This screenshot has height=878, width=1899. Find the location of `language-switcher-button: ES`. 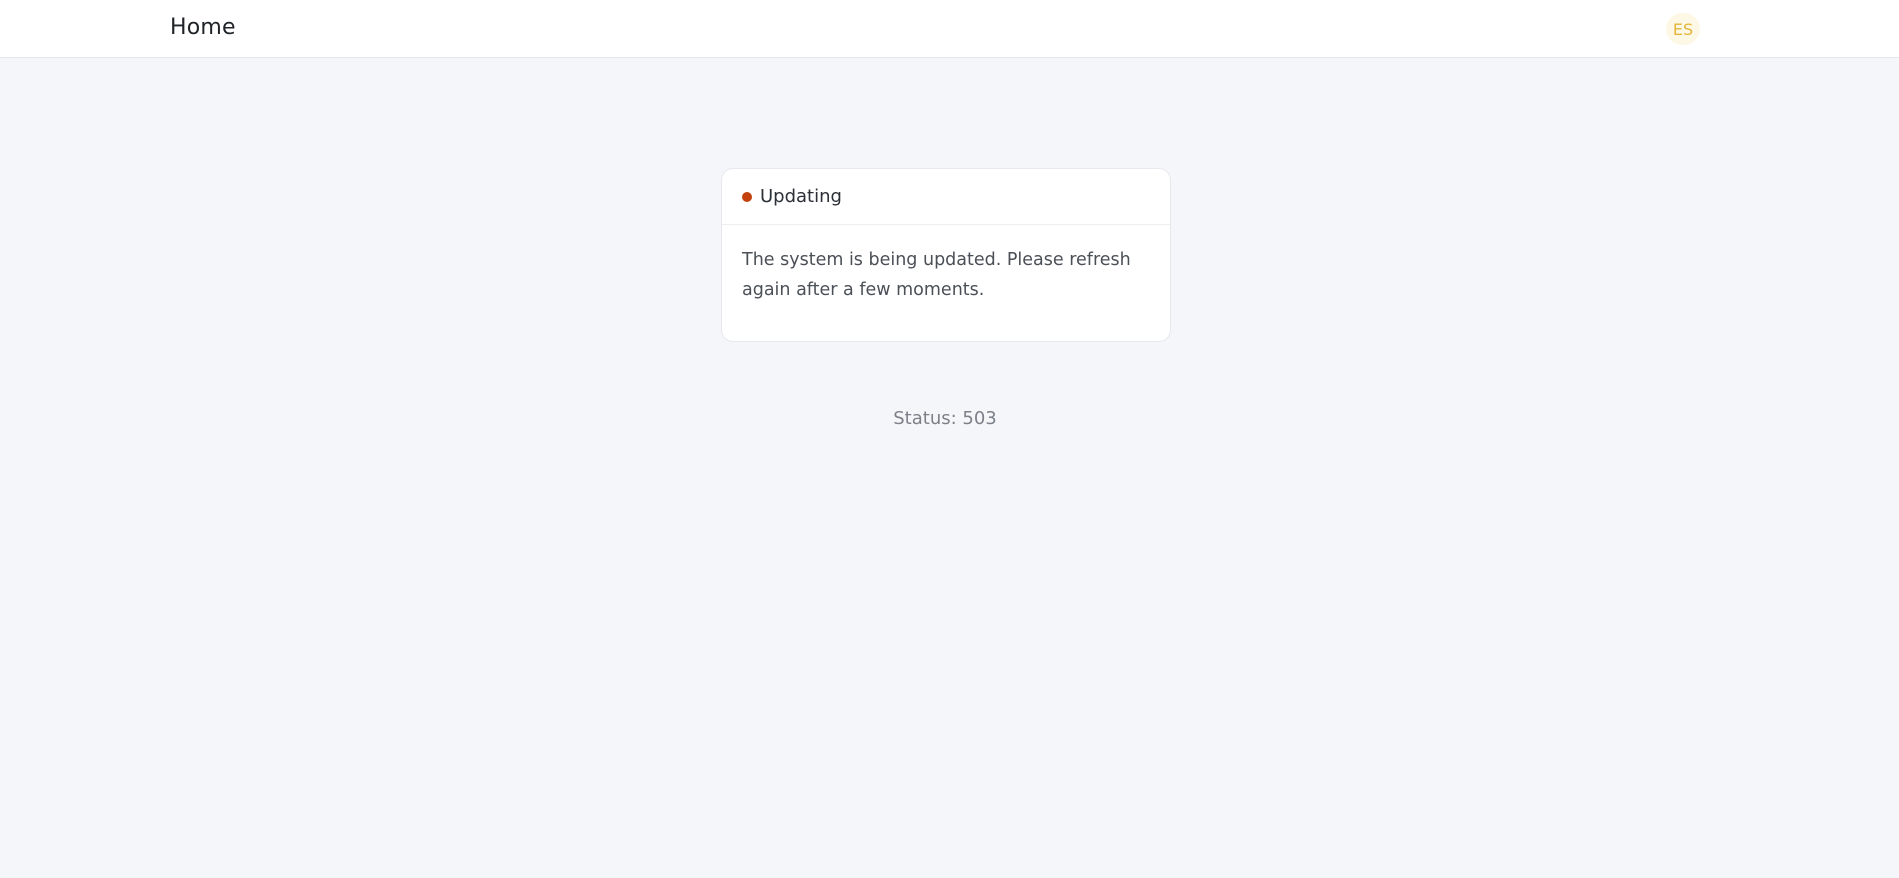

language-switcher-button: ES is located at coordinates (1683, 29).